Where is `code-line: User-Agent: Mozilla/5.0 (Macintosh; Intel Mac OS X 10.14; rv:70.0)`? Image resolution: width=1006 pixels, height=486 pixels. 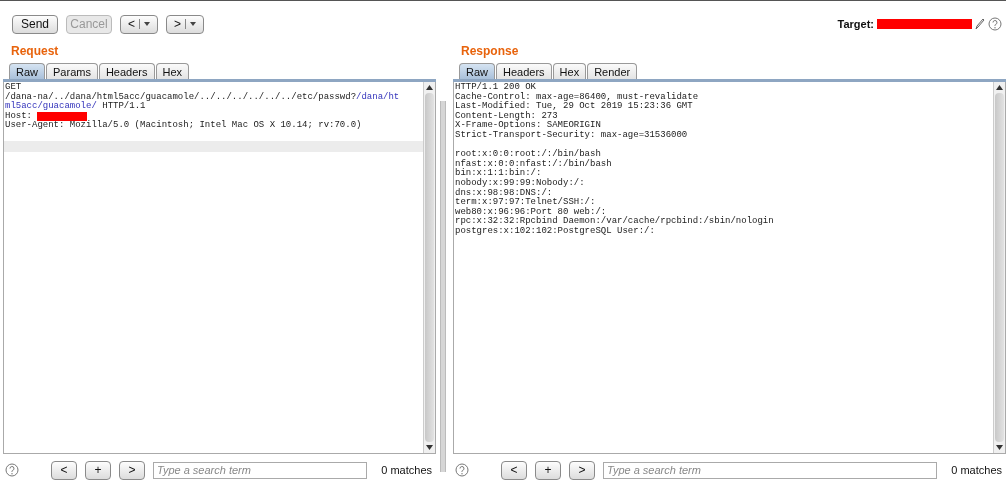
code-line: User-Agent: Mozilla/5.0 (Macintosh; Intel Mac OS X 10.14; rv:70.0) is located at coordinates (183, 126).